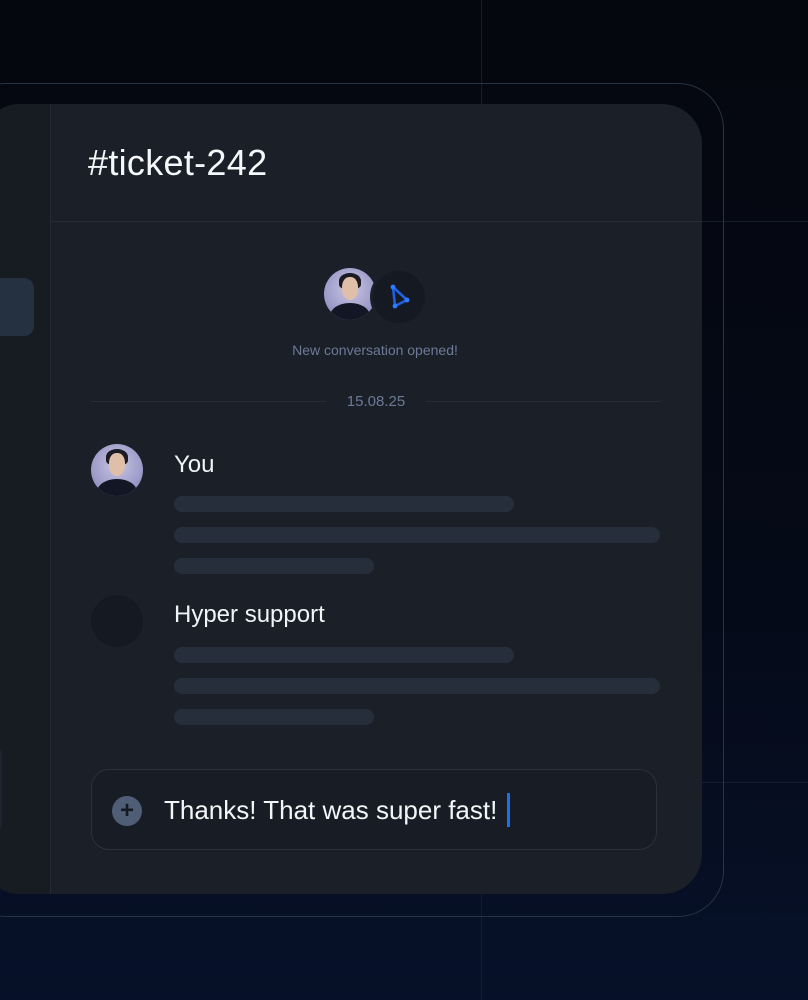 The image size is (808, 1000). What do you see at coordinates (376, 163) in the screenshot?
I see `ticket-header: #ticket-242` at bounding box center [376, 163].